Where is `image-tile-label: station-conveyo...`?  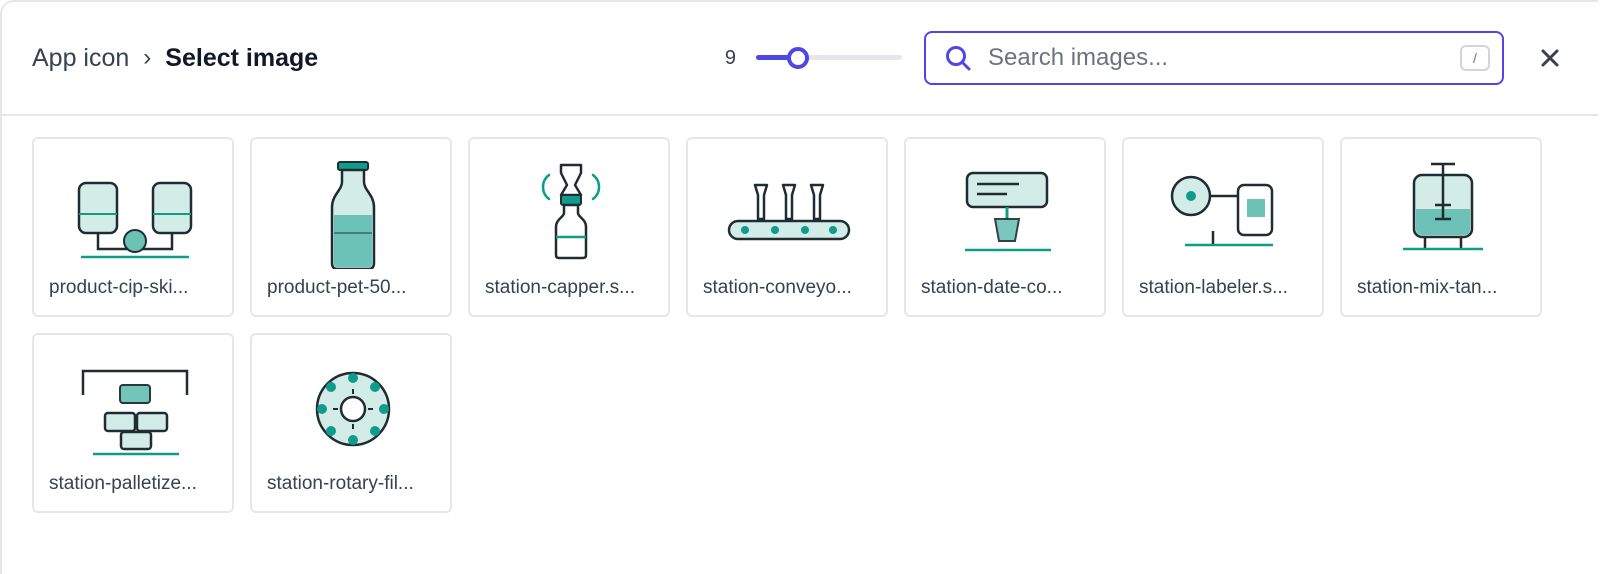 image-tile-label: station-conveyo... is located at coordinates (777, 287).